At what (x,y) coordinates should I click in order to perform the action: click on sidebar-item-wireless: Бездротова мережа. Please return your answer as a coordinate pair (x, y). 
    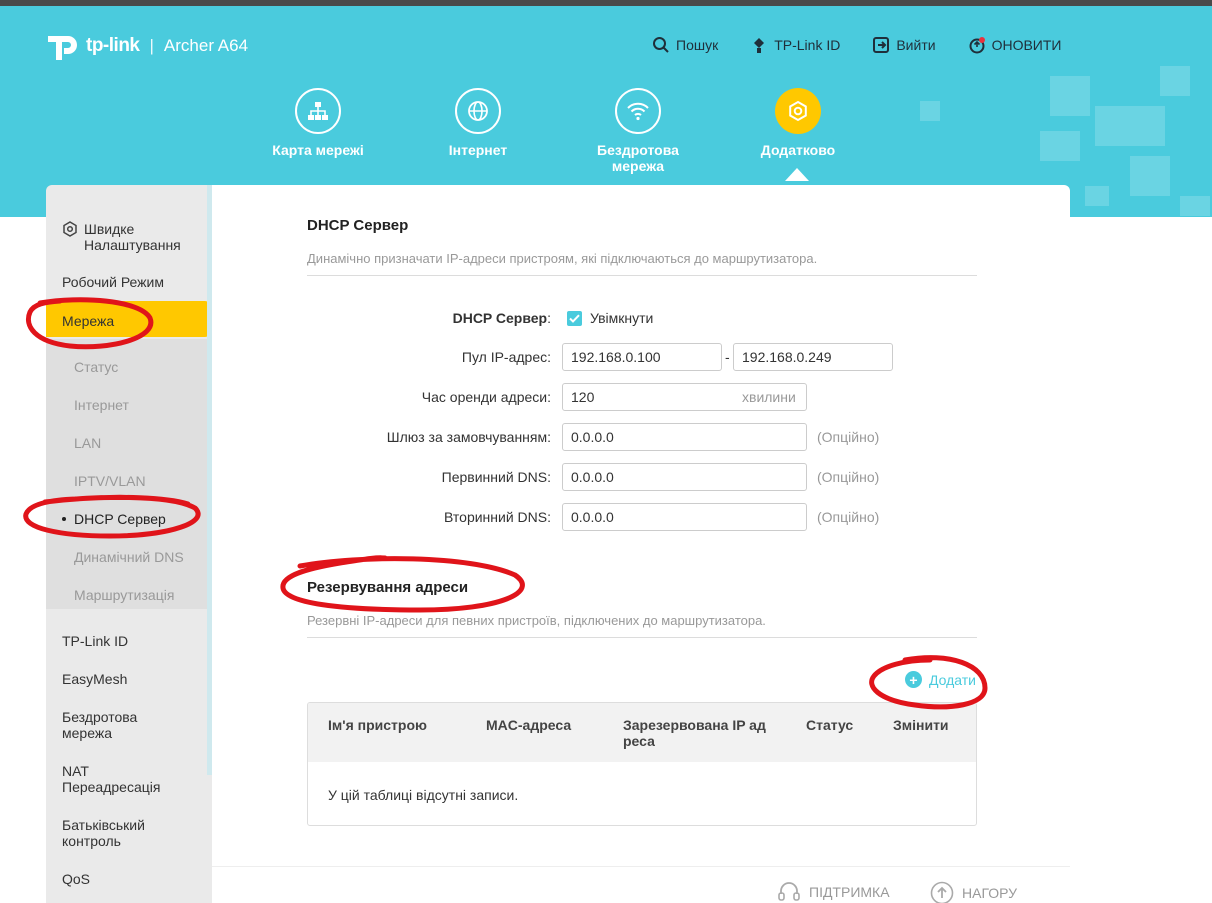
    Looking at the image, I should click on (117, 725).